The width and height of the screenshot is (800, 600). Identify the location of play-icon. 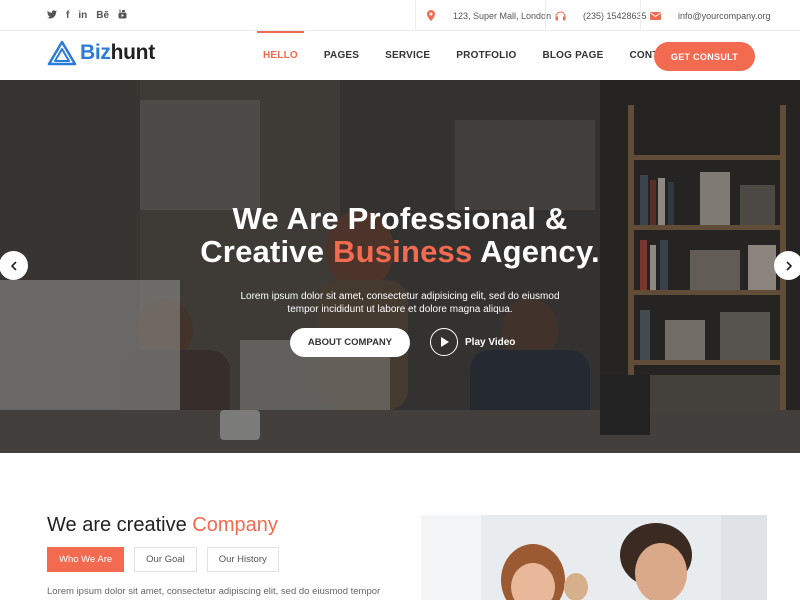
(444, 342).